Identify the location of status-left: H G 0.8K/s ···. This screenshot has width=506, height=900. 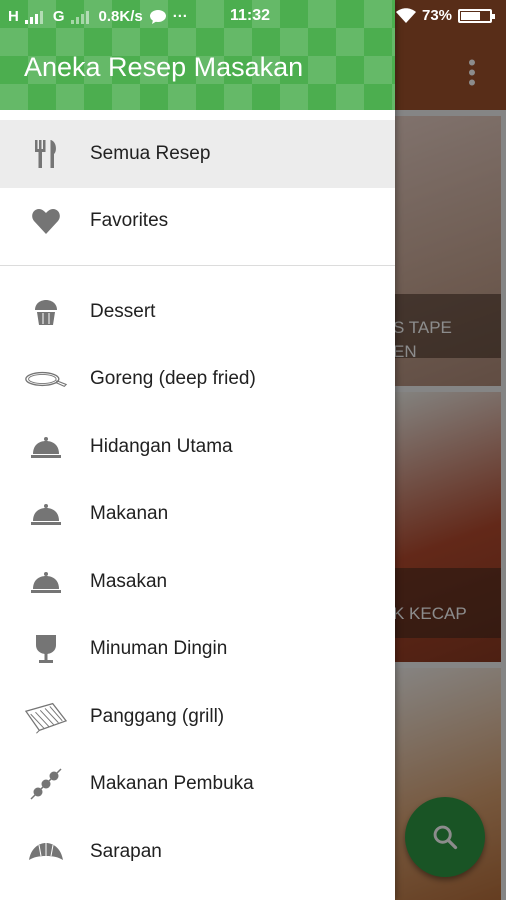
(98, 16).